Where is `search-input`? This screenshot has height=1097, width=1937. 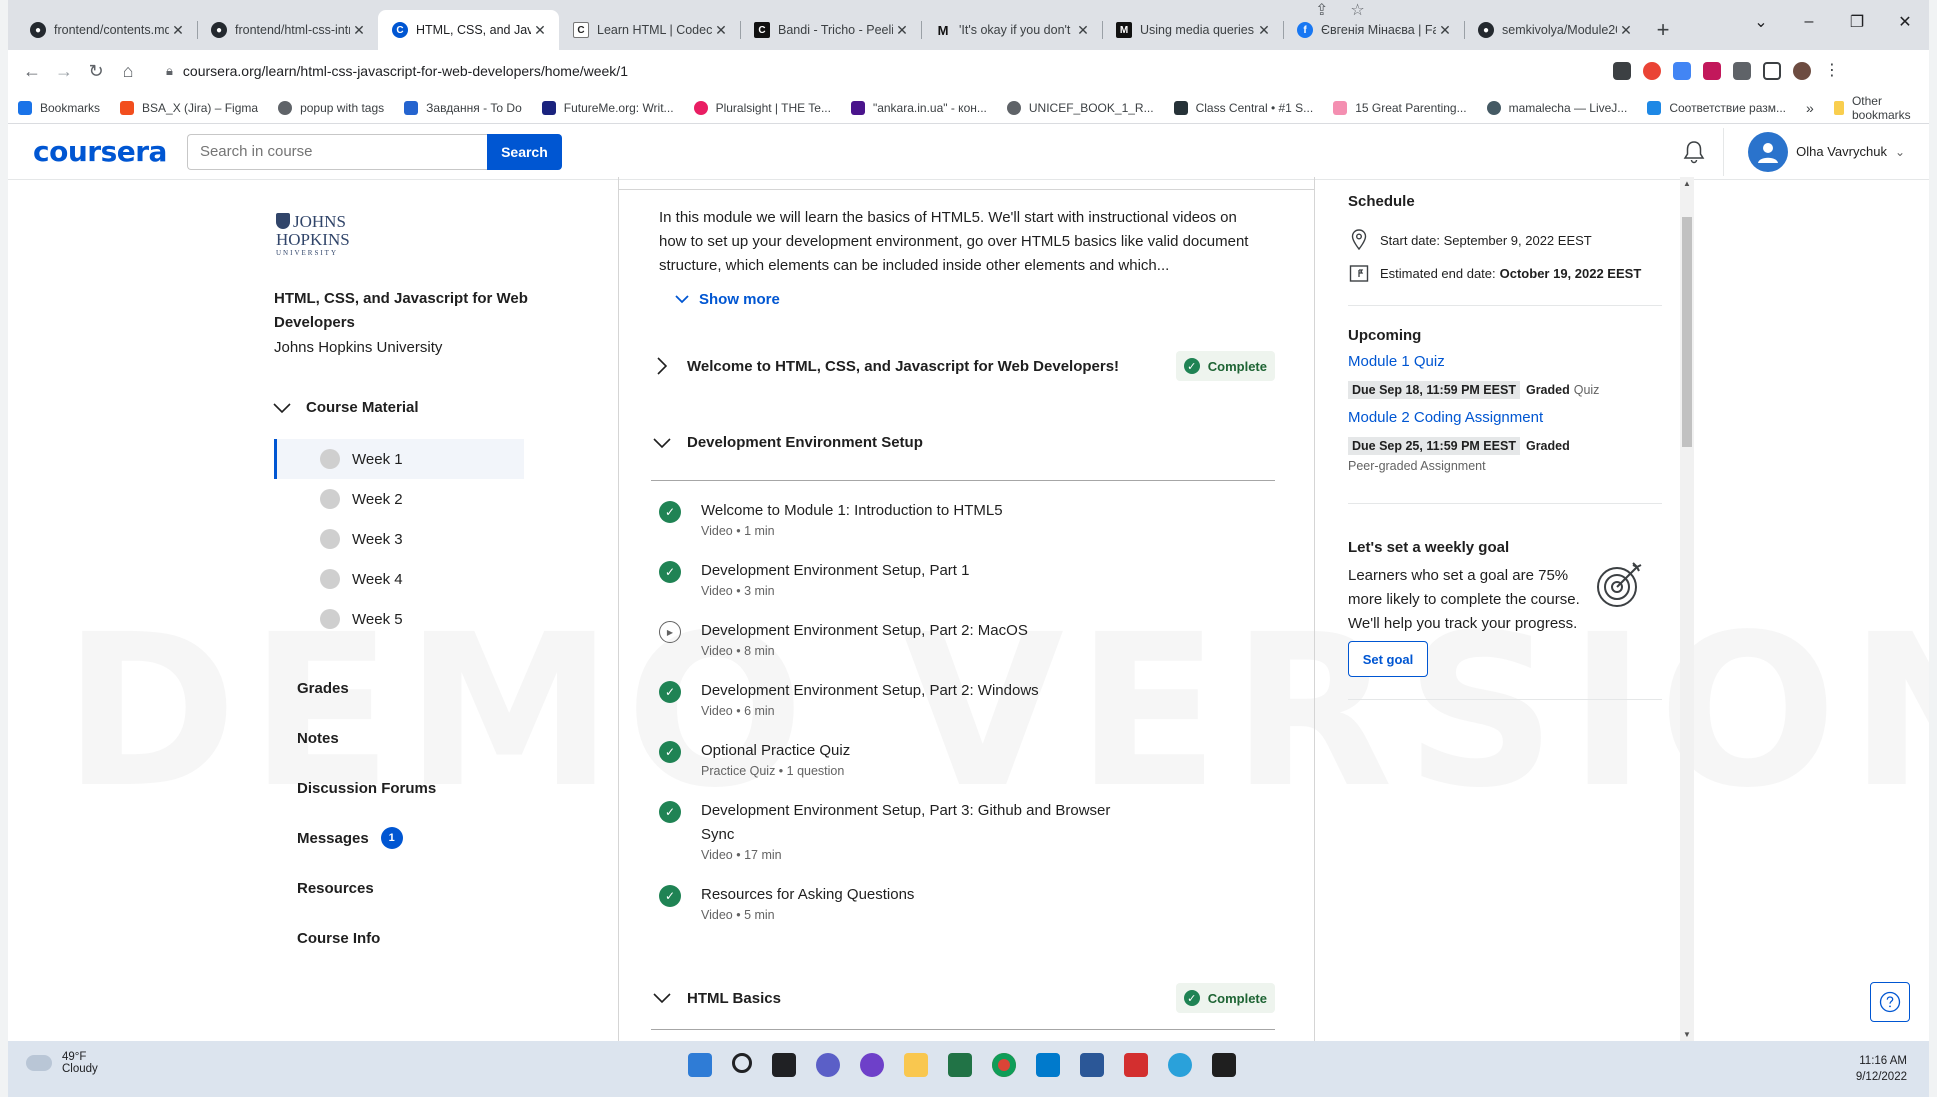 search-input is located at coordinates (336, 151).